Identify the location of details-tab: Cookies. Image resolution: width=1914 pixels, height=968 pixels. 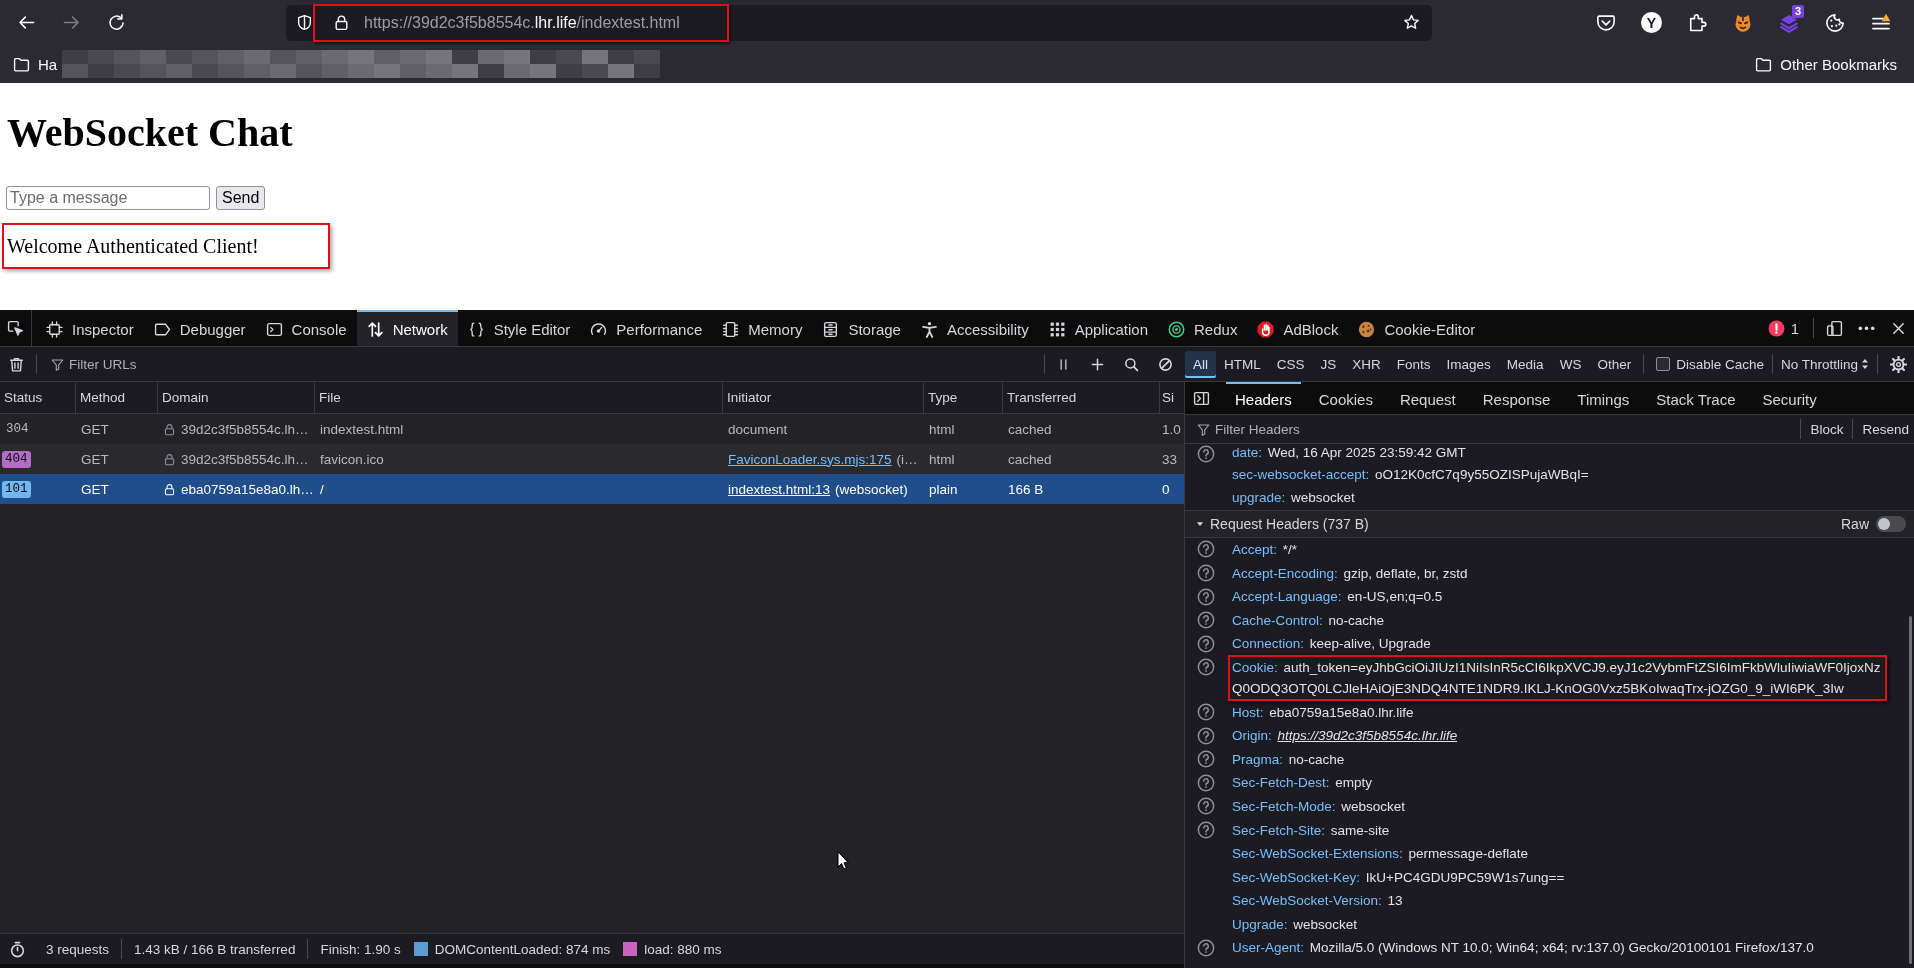
(1345, 398).